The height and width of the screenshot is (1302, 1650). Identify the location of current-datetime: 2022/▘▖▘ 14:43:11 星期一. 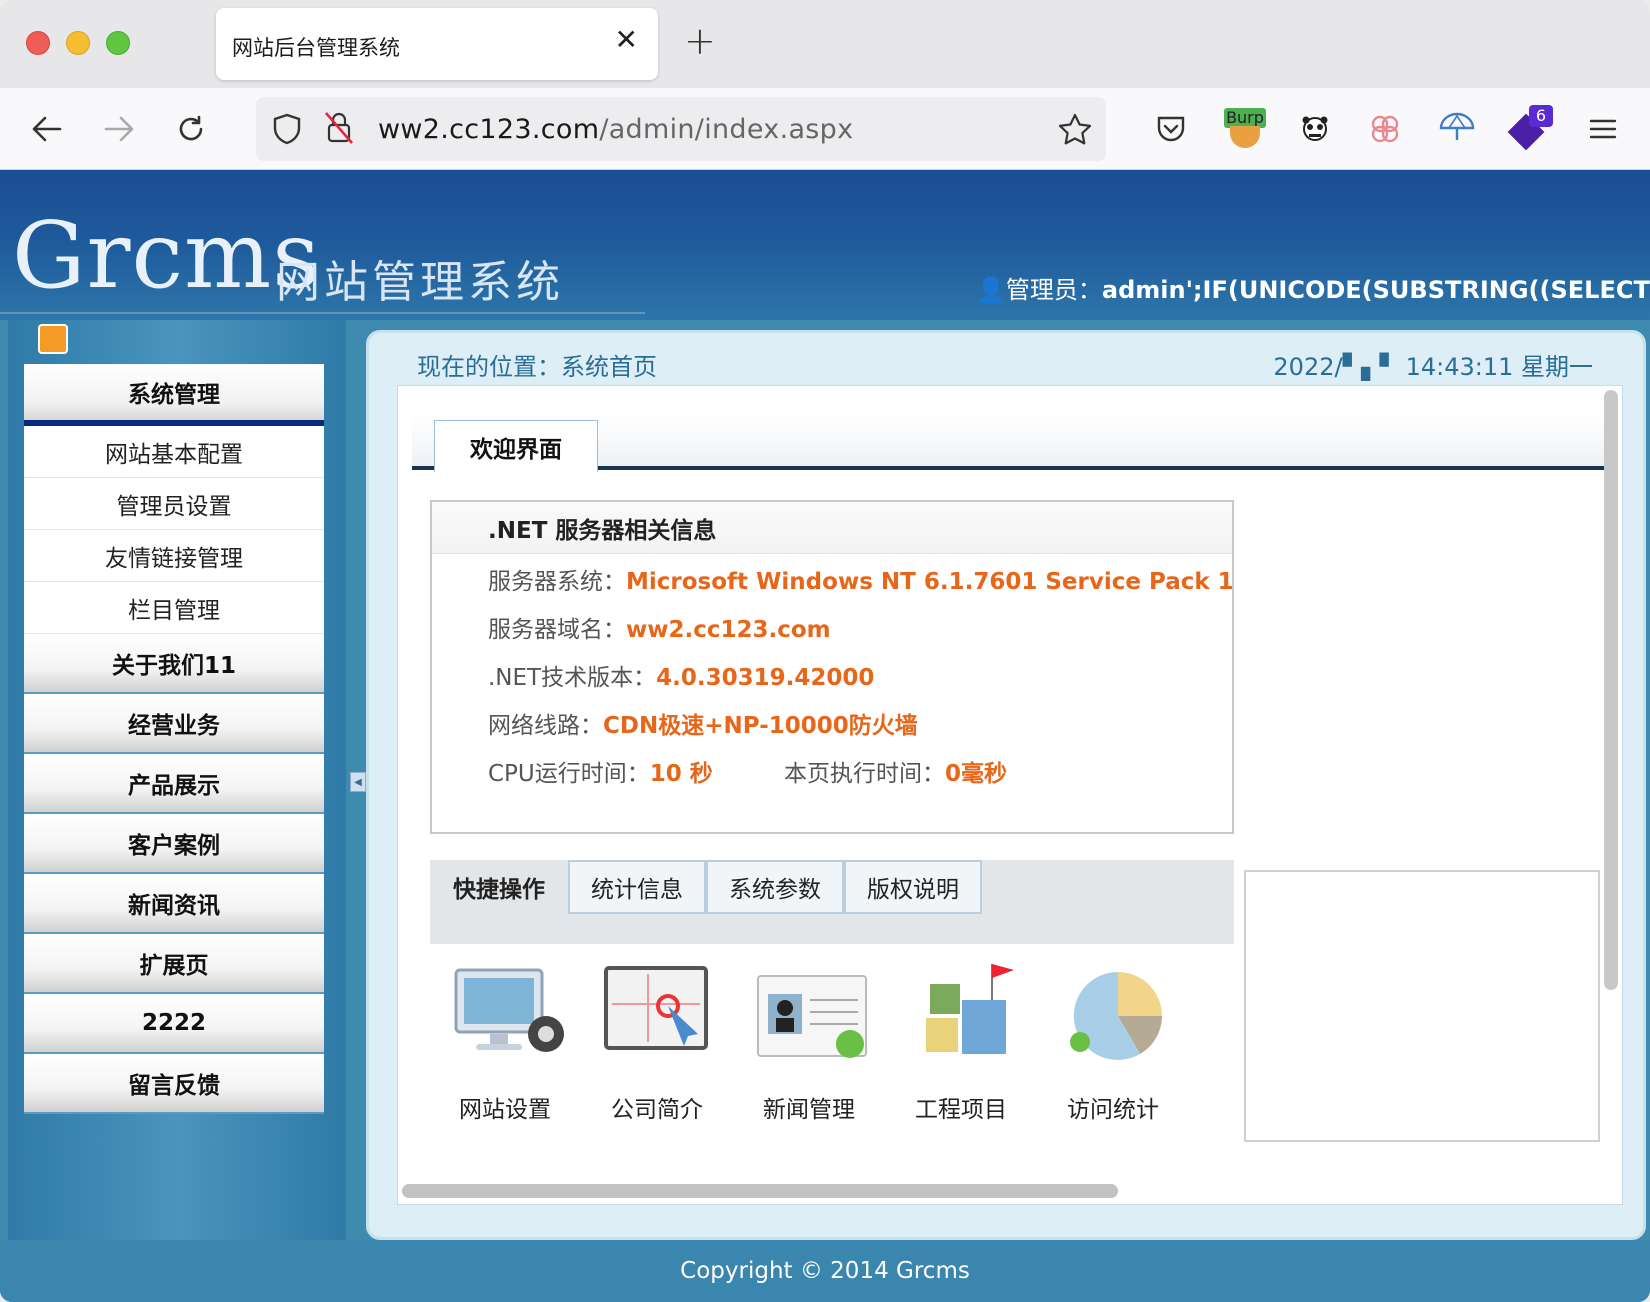
(1433, 367).